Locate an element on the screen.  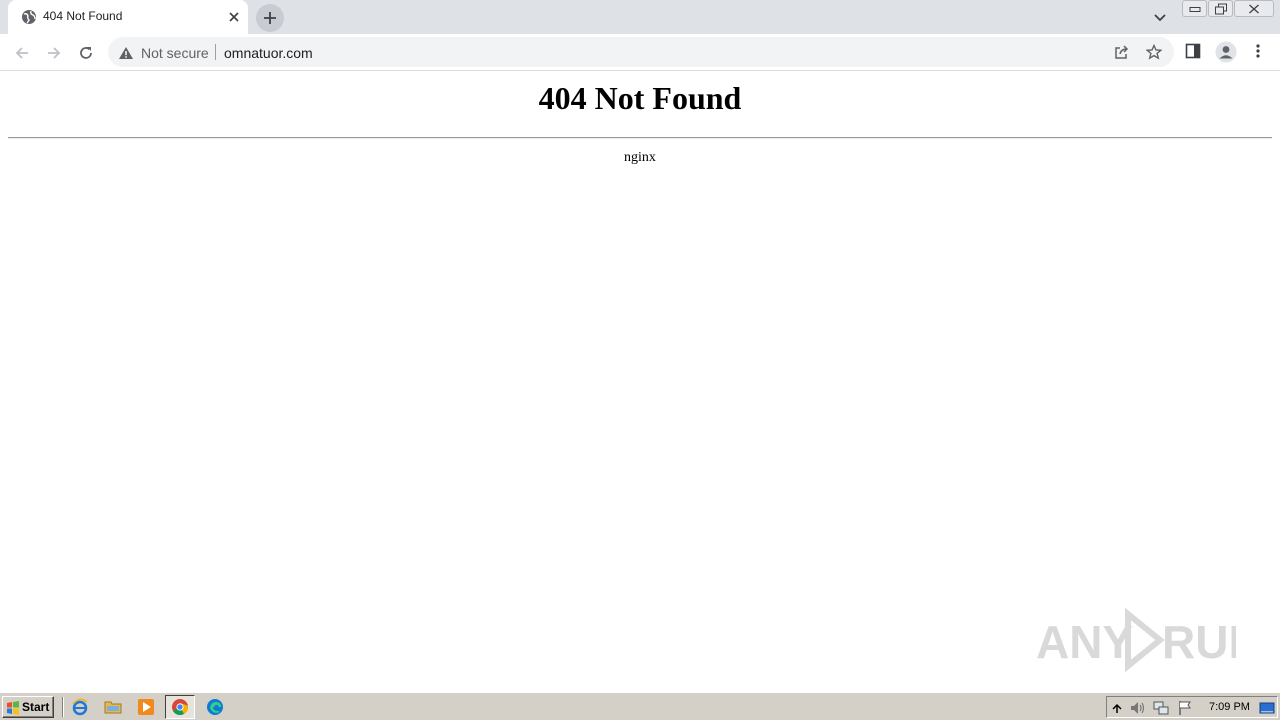
close-icon is located at coordinates (1254, 8).